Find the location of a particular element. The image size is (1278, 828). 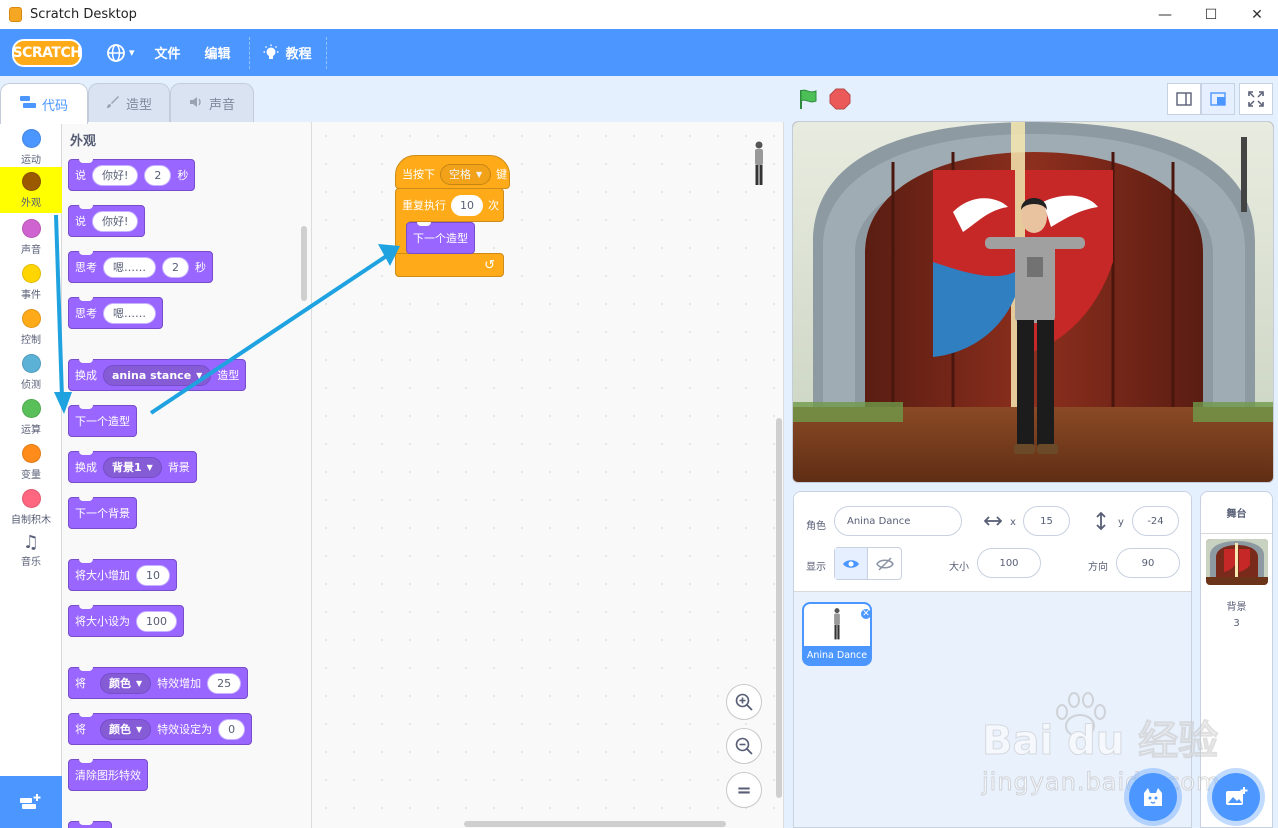

zoom-out-icon is located at coordinates (744, 746).